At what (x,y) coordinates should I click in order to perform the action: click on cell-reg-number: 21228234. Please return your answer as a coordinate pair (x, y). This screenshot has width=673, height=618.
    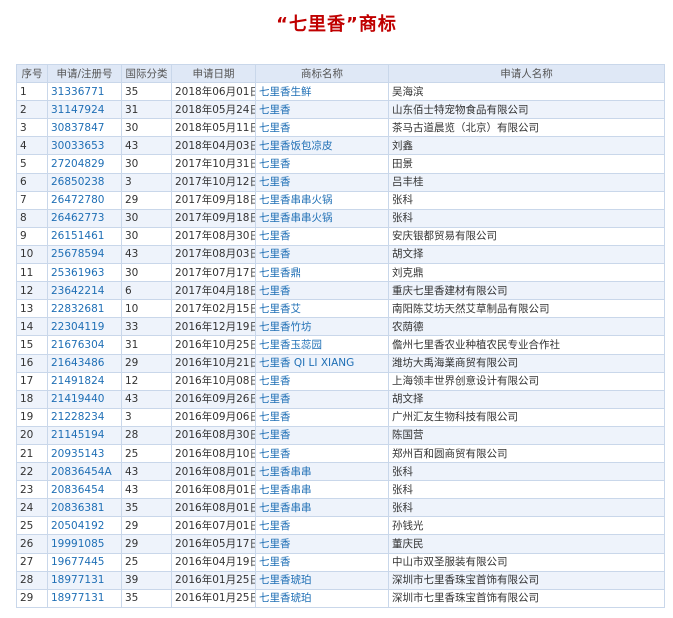
    Looking at the image, I should click on (84, 417).